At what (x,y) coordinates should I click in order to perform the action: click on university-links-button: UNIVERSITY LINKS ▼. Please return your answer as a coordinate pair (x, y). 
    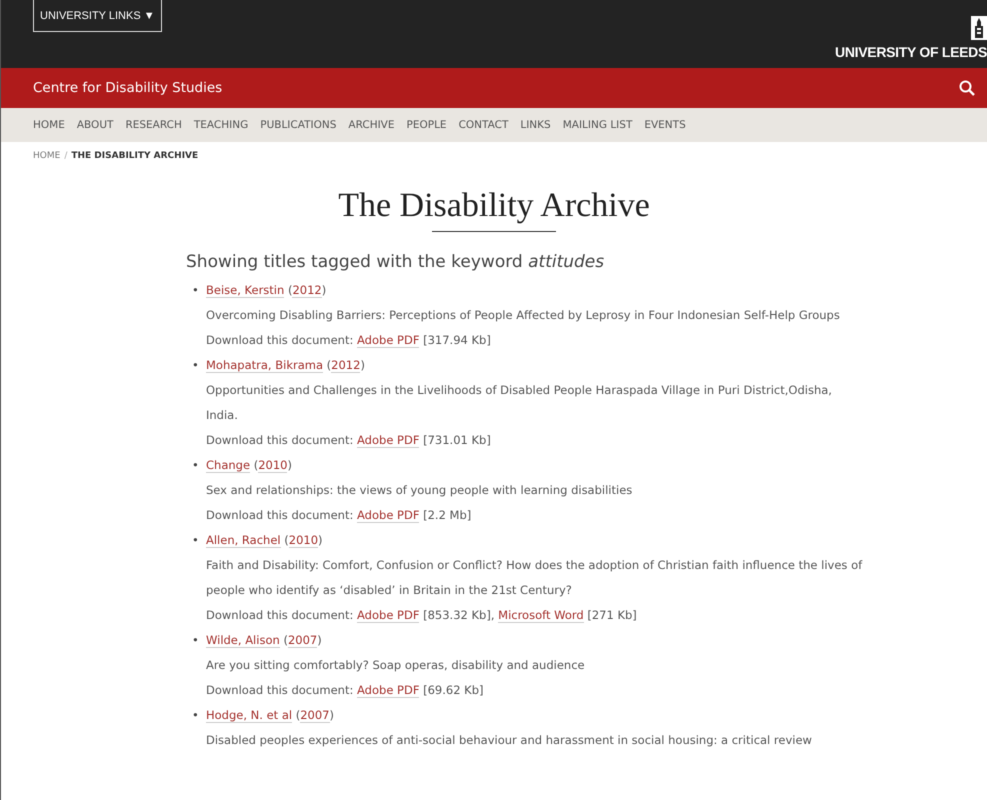
    Looking at the image, I should click on (97, 16).